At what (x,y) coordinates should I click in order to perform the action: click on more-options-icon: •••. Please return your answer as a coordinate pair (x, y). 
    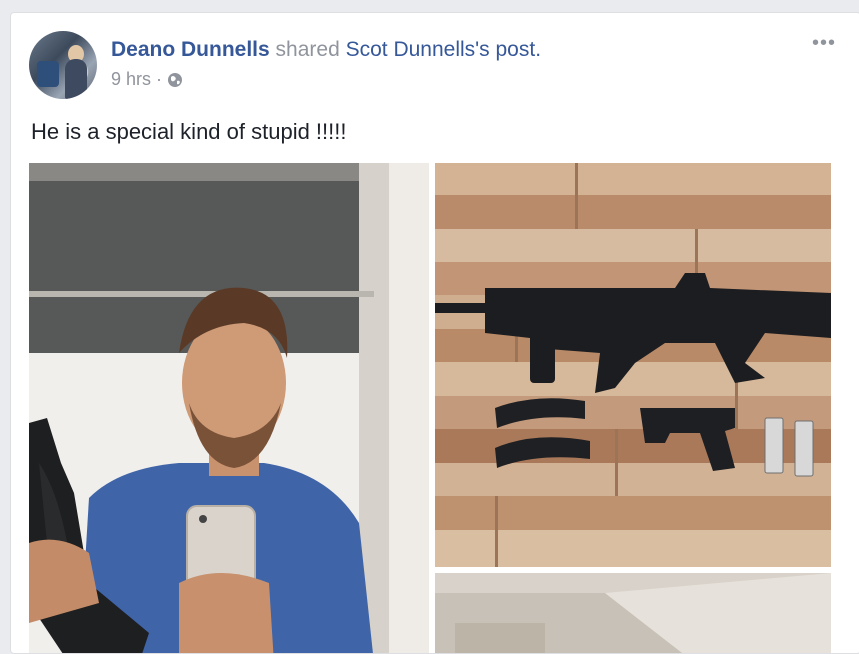
    Looking at the image, I should click on (824, 43).